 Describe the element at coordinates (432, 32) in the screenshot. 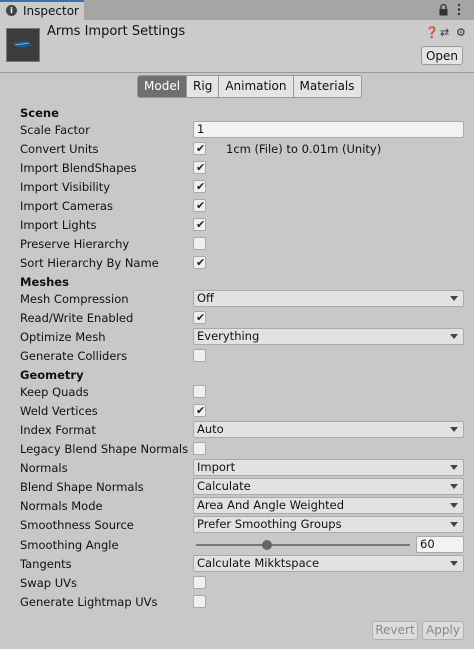

I see `help-icon: ❓` at that location.